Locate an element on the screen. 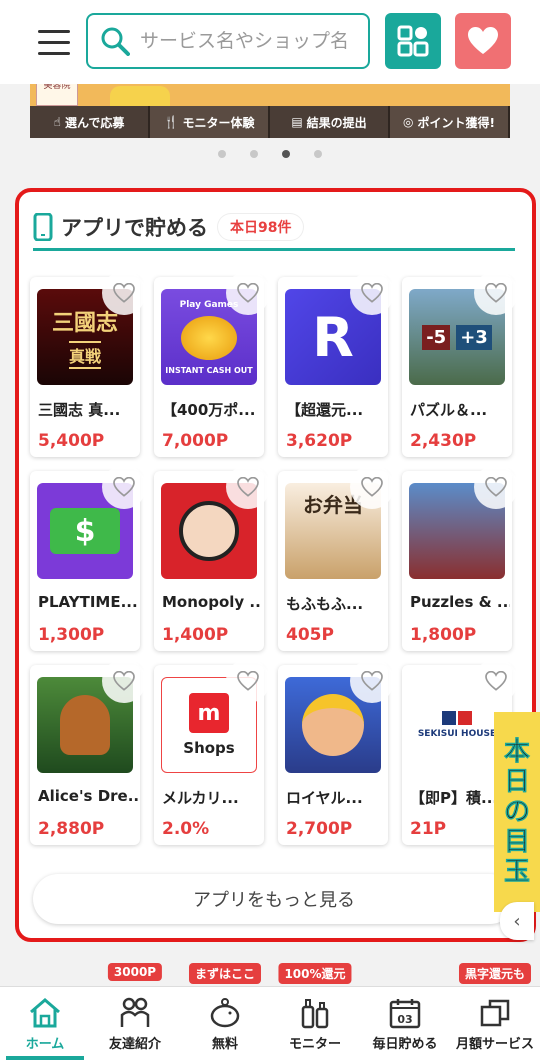 This screenshot has height=1062, width=540. cutlery-icon: 🍴 is located at coordinates (171, 122).